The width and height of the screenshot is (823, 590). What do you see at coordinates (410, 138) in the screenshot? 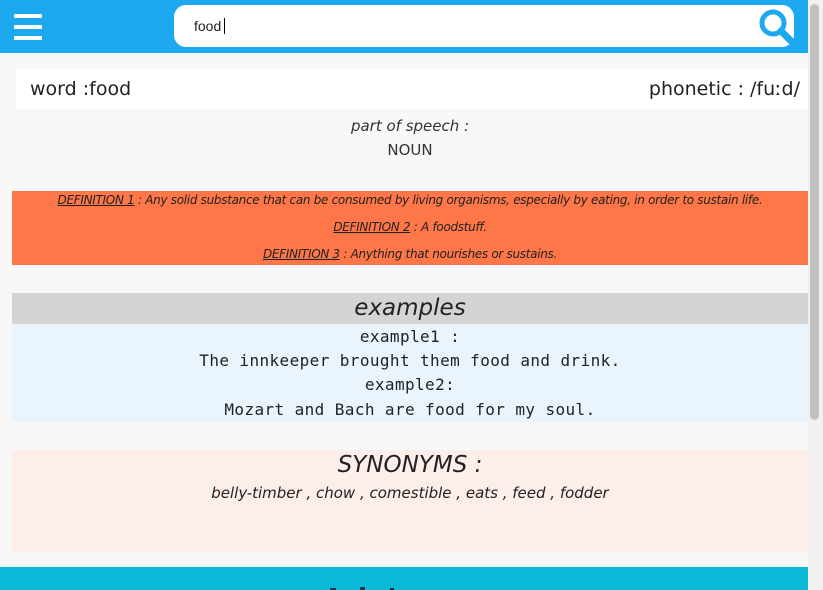
I see `part-of-speech: part of speech : NOUN` at bounding box center [410, 138].